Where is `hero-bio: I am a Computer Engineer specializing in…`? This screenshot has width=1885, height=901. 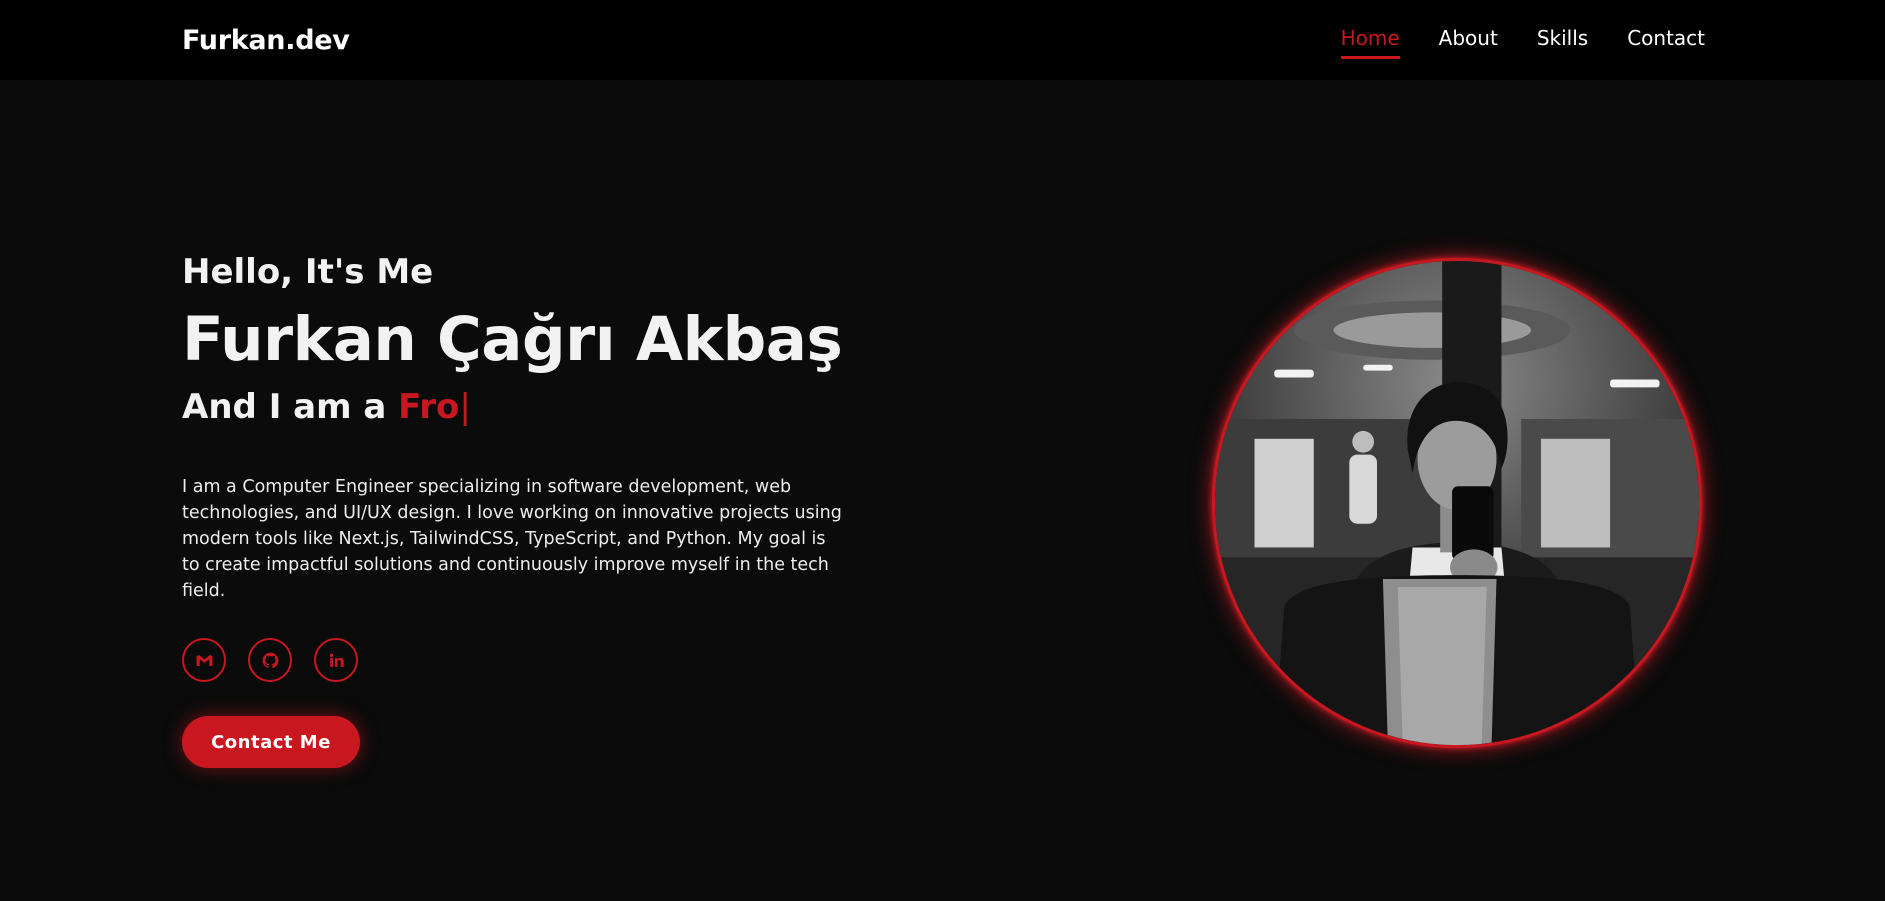 hero-bio: I am a Computer Engineer specializing in… is located at coordinates (512, 539).